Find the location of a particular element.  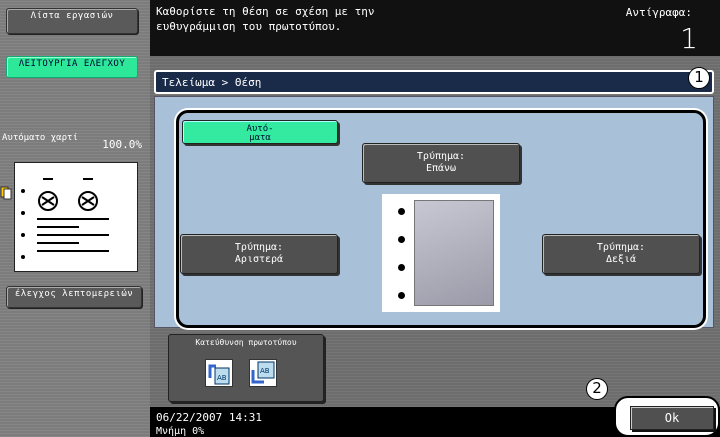

rotate-original-left-icon: AB is located at coordinates (219, 373).